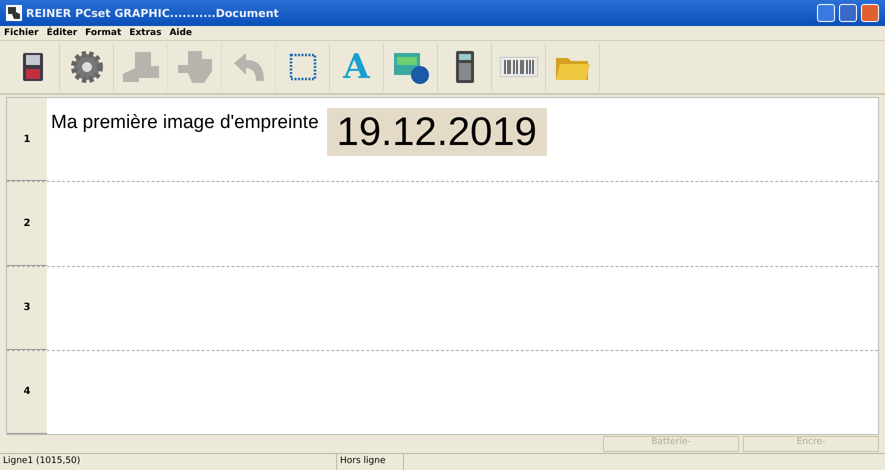  What do you see at coordinates (27, 140) in the screenshot?
I see `line-number: 1` at bounding box center [27, 140].